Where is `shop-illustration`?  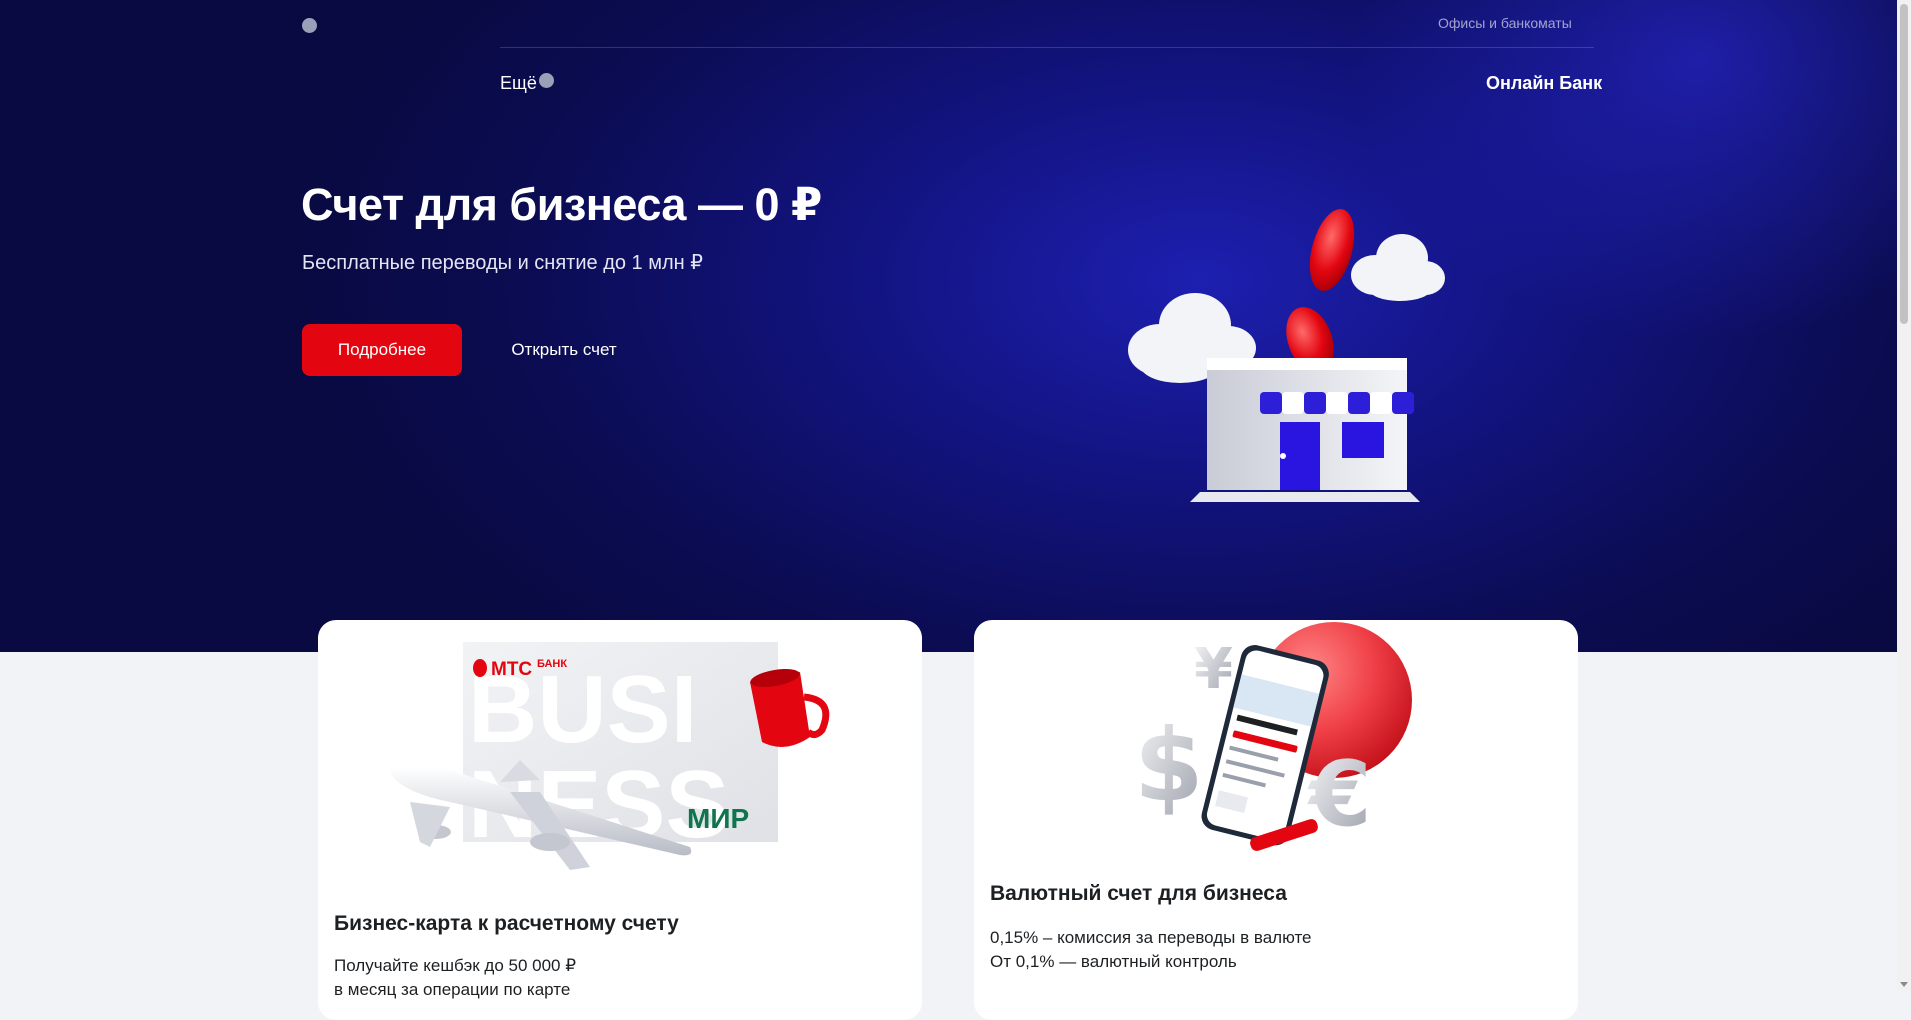 shop-illustration is located at coordinates (1286, 355).